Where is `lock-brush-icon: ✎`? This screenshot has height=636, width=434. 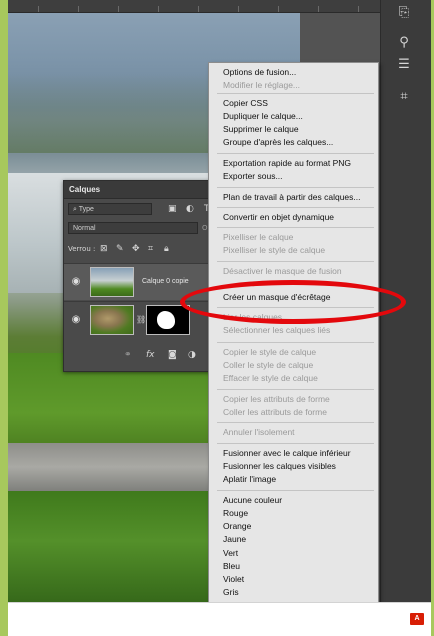
lock-brush-icon: ✎ is located at coordinates (120, 249).